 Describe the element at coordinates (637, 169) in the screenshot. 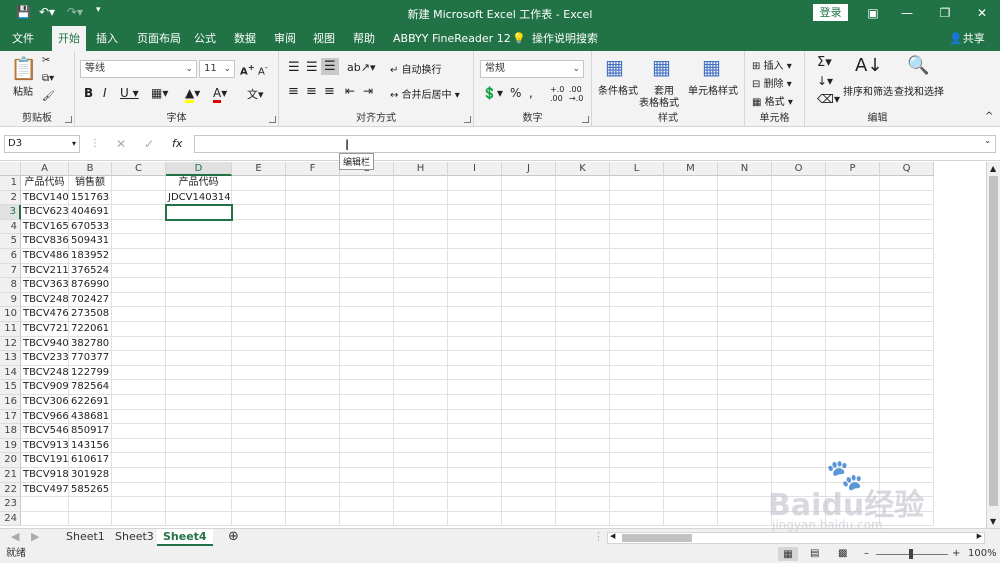

I see `column-header-L: L` at that location.